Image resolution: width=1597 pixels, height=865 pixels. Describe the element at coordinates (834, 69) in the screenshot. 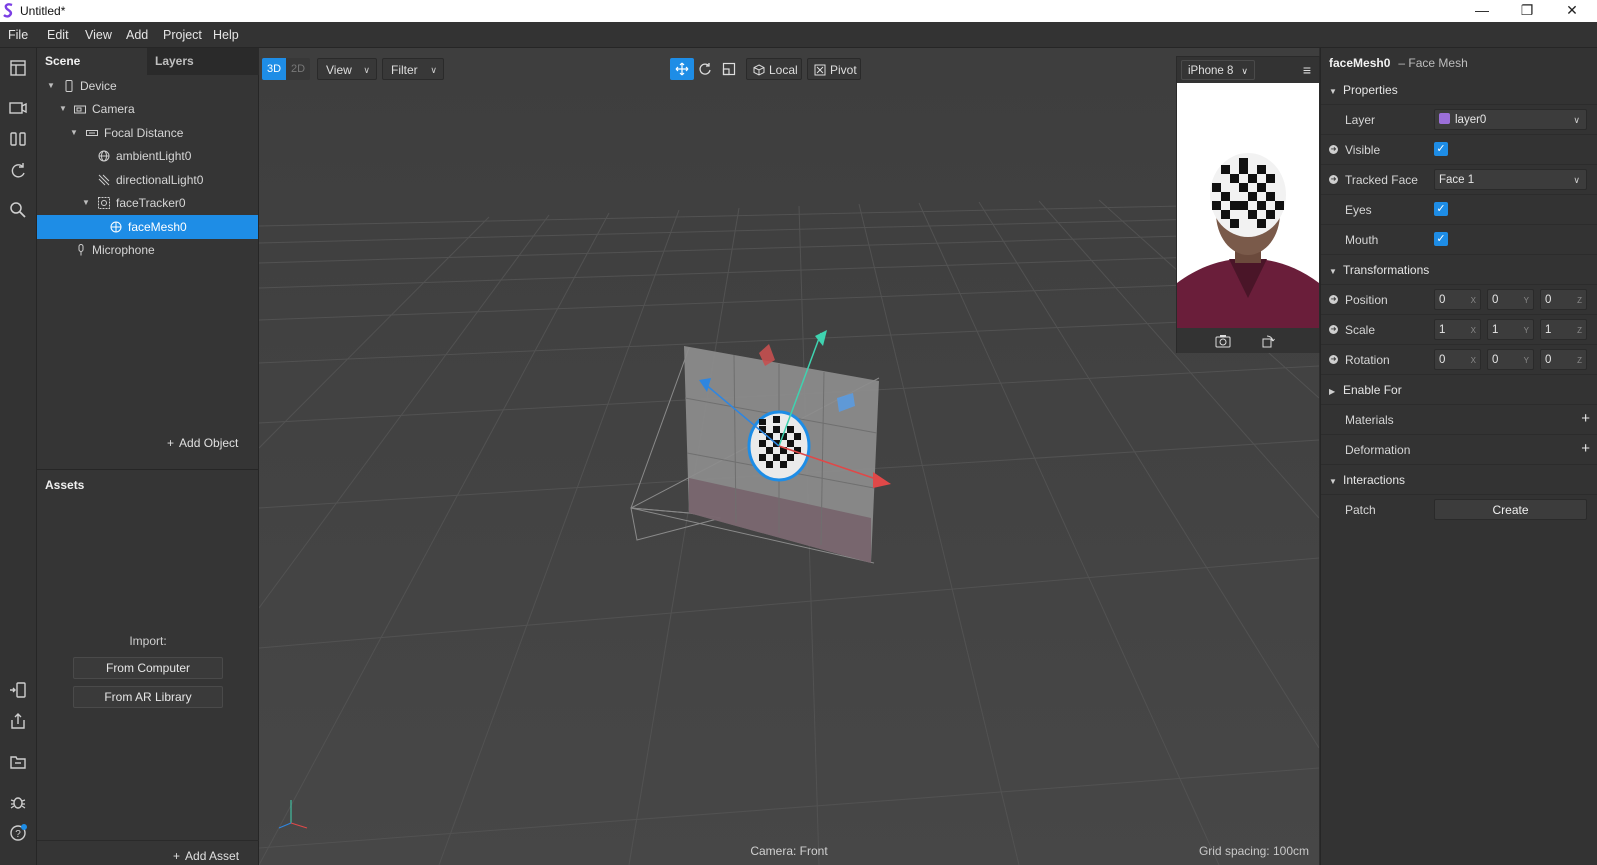

I see `pivot-toggle: Pivot` at that location.